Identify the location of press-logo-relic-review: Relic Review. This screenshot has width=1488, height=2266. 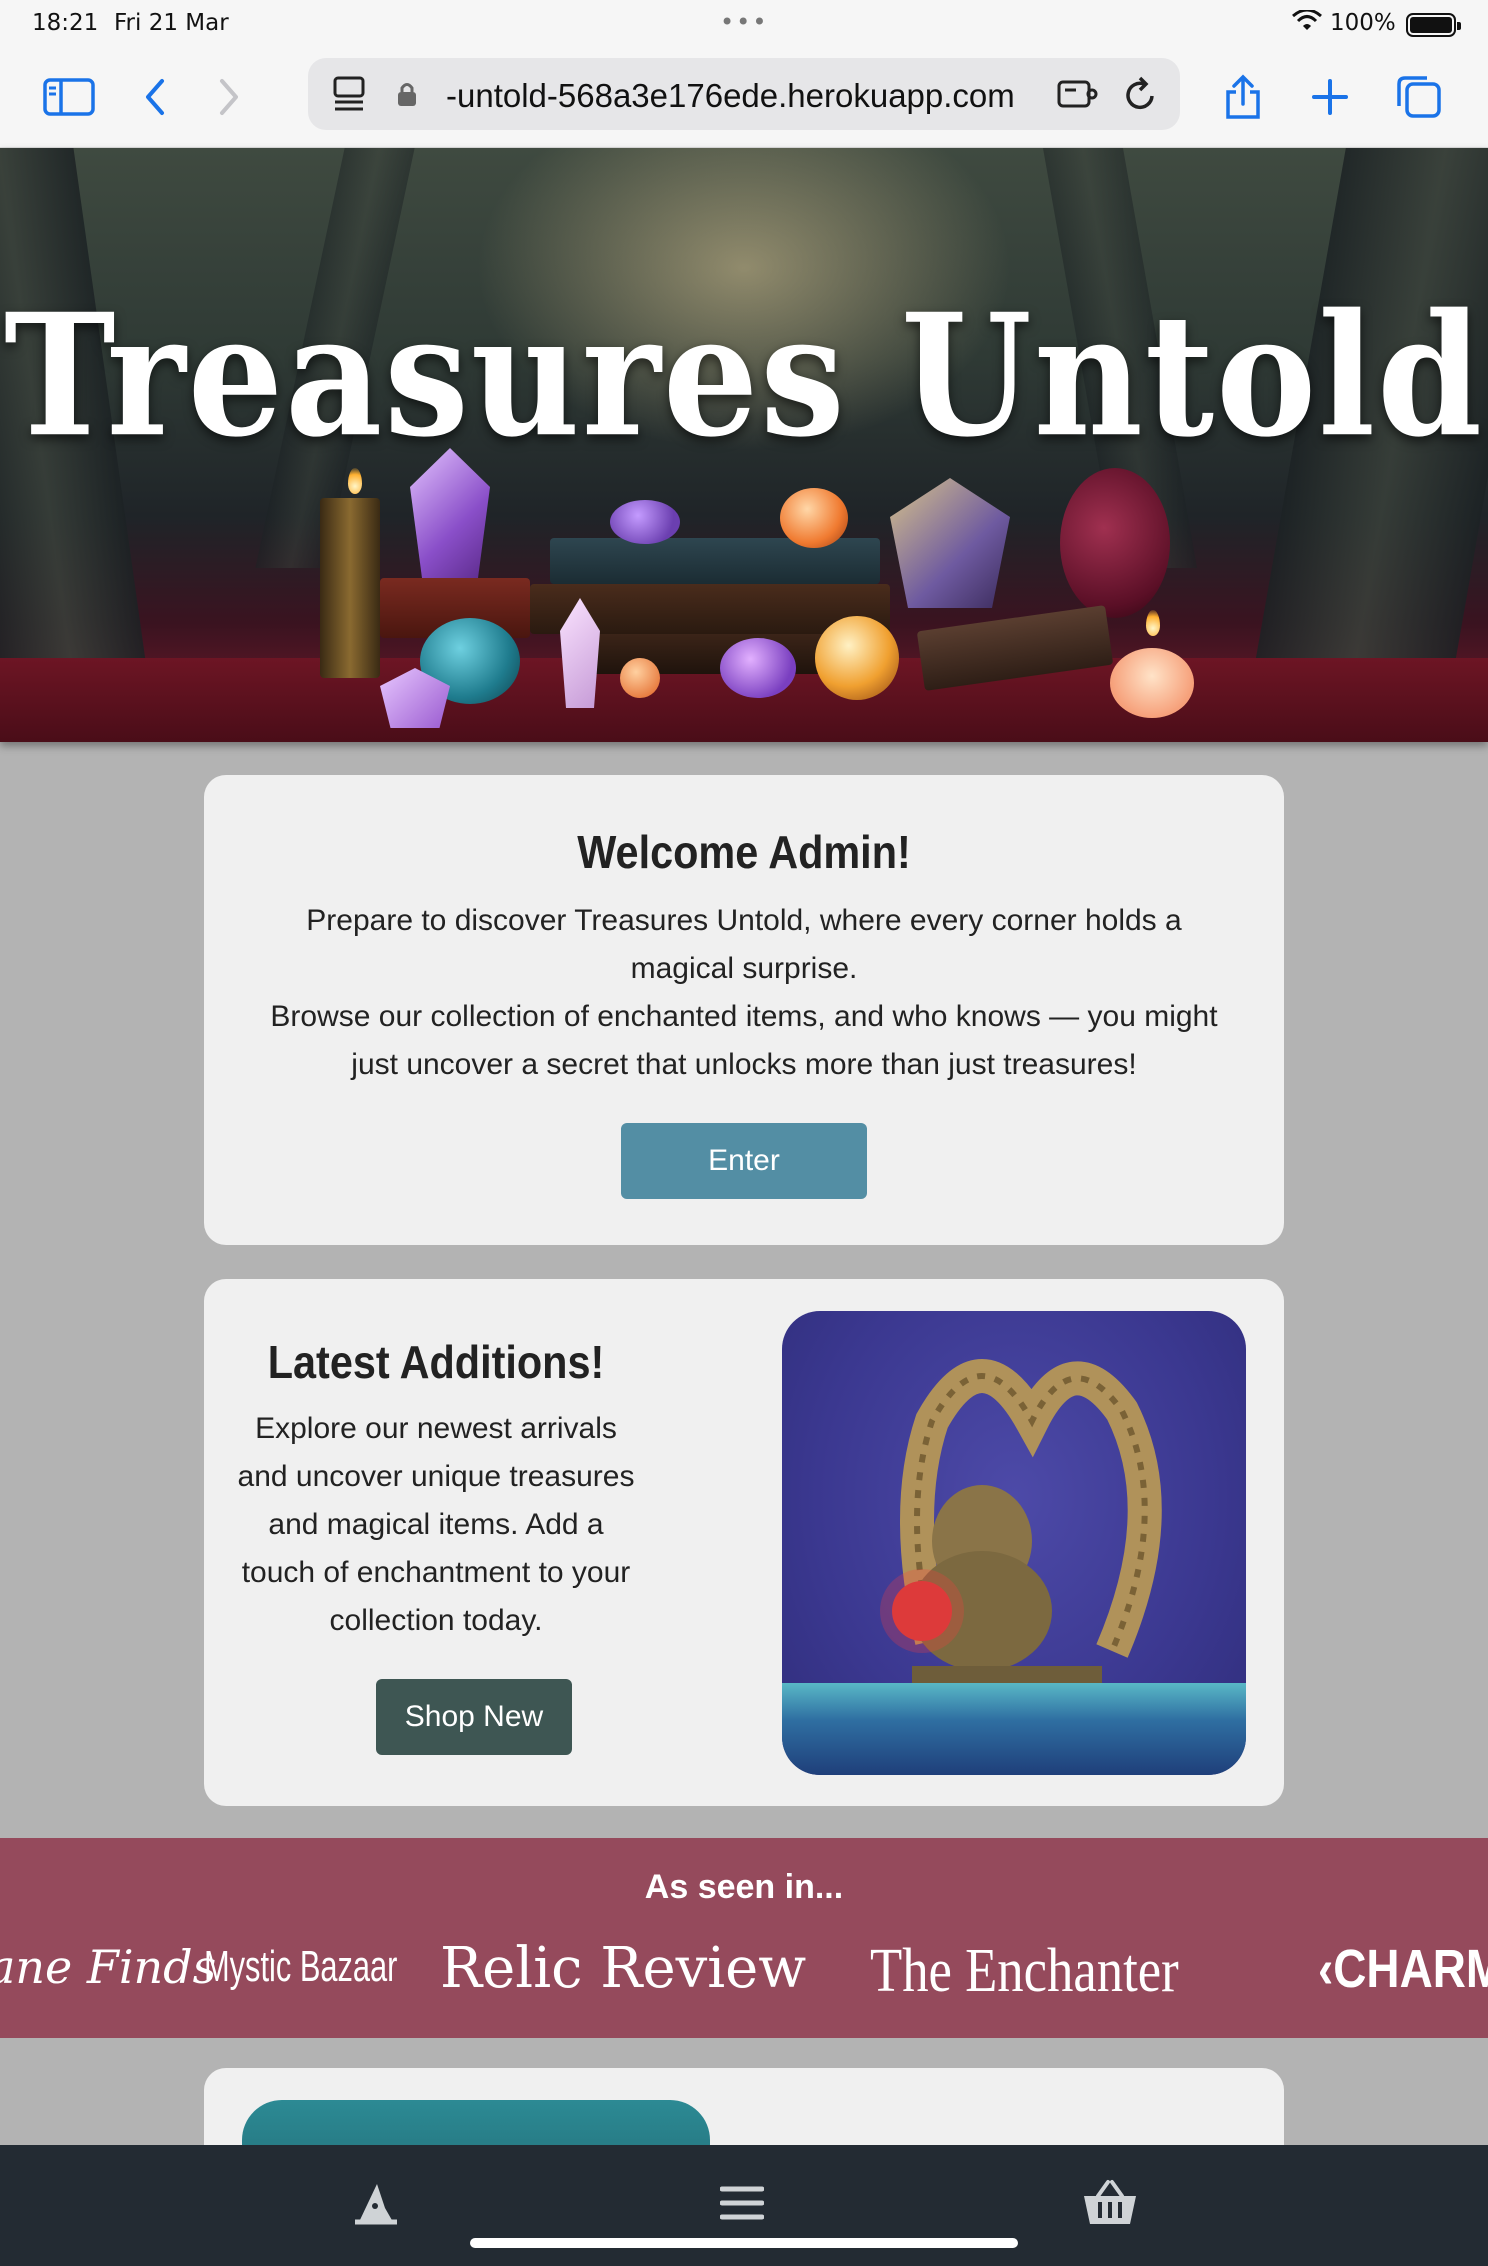
(623, 1968).